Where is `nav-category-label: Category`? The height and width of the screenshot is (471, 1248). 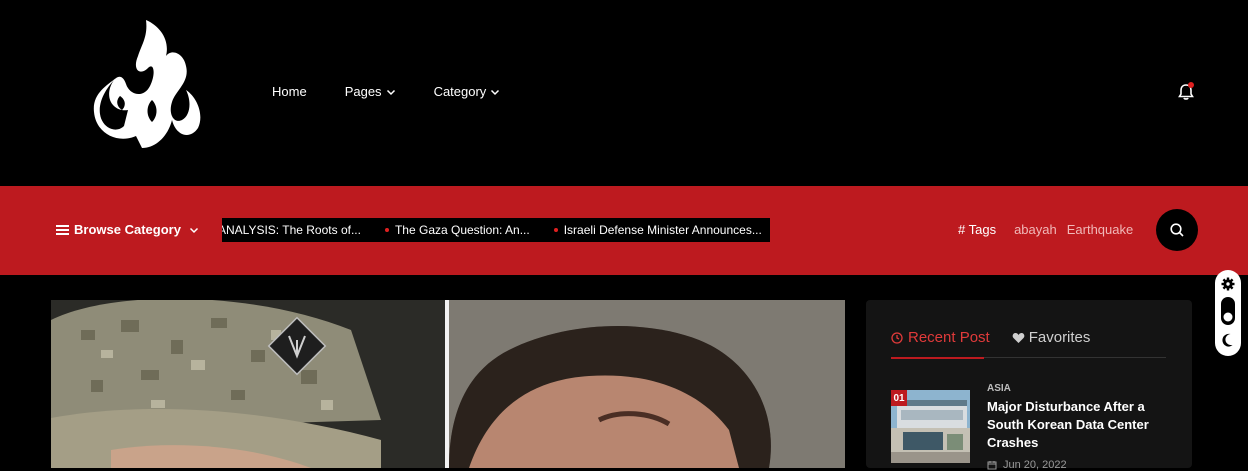 nav-category-label: Category is located at coordinates (460, 91).